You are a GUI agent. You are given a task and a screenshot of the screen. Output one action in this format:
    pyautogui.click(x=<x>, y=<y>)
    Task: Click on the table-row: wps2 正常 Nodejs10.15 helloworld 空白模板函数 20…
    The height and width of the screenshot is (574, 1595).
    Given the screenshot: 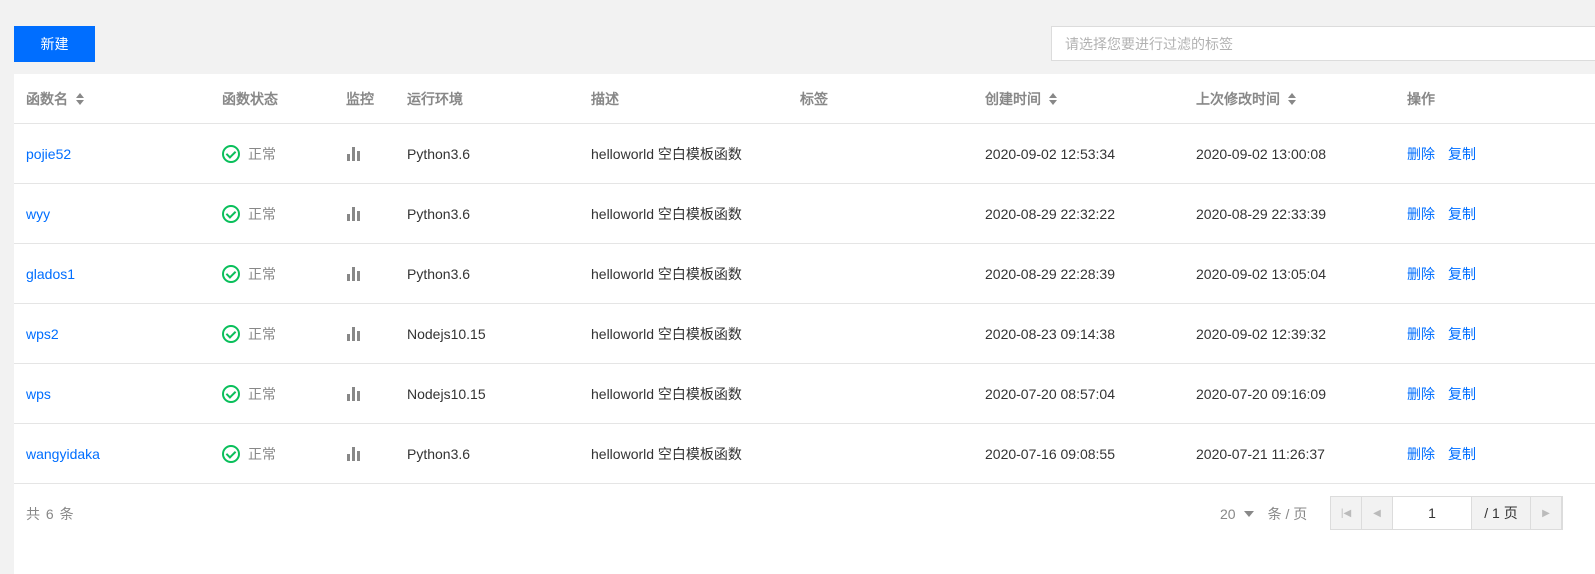 What is the action you would take?
    pyautogui.click(x=804, y=334)
    